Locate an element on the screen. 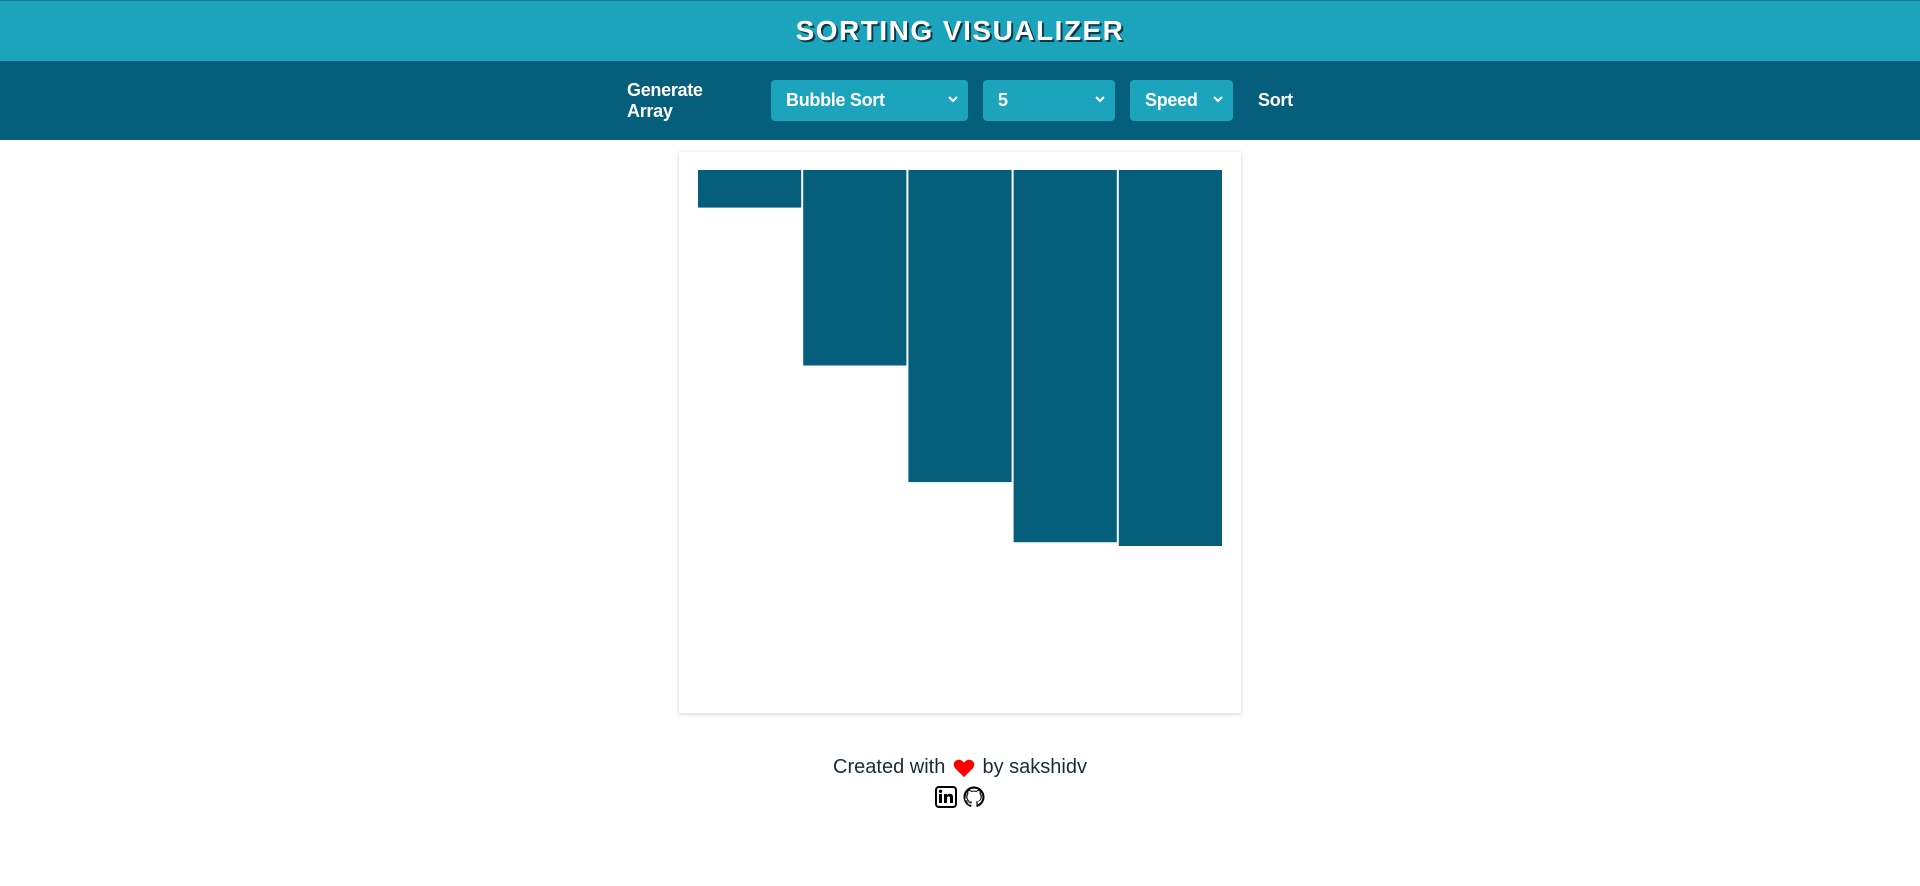 The width and height of the screenshot is (1920, 886). footer-credit: Created with by sakshidv is located at coordinates (960, 767).